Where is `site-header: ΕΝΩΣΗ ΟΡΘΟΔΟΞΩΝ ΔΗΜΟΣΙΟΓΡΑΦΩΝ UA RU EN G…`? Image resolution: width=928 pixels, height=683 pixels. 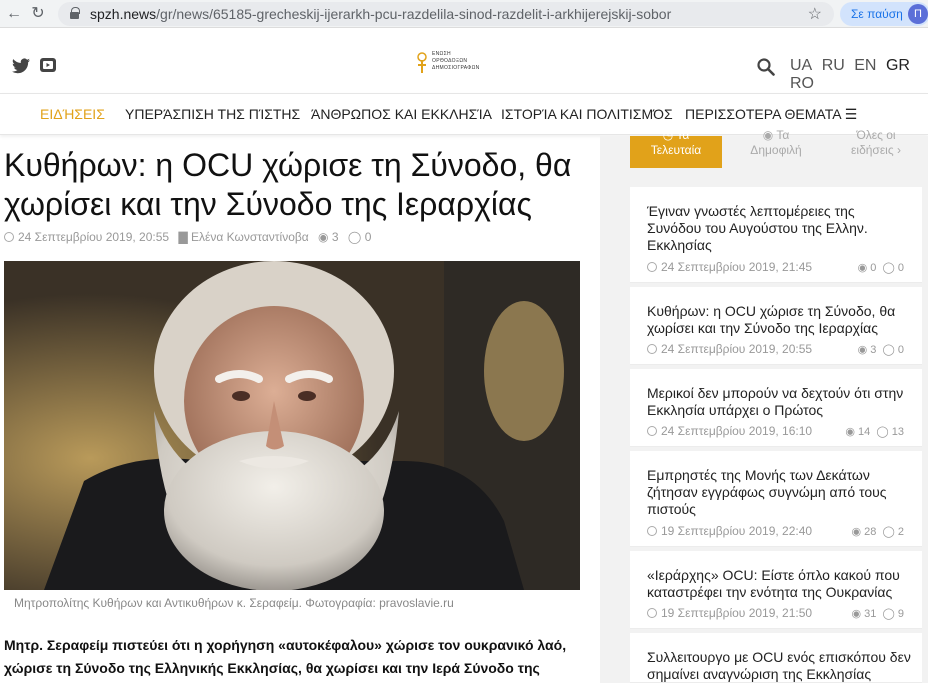 site-header: ΕΝΩΣΗ ΟΡΘΟΔΟΞΩΝ ΔΗΜΟΣΙΟΓΡΑΦΩΝ UA RU EN G… is located at coordinates (464, 60).